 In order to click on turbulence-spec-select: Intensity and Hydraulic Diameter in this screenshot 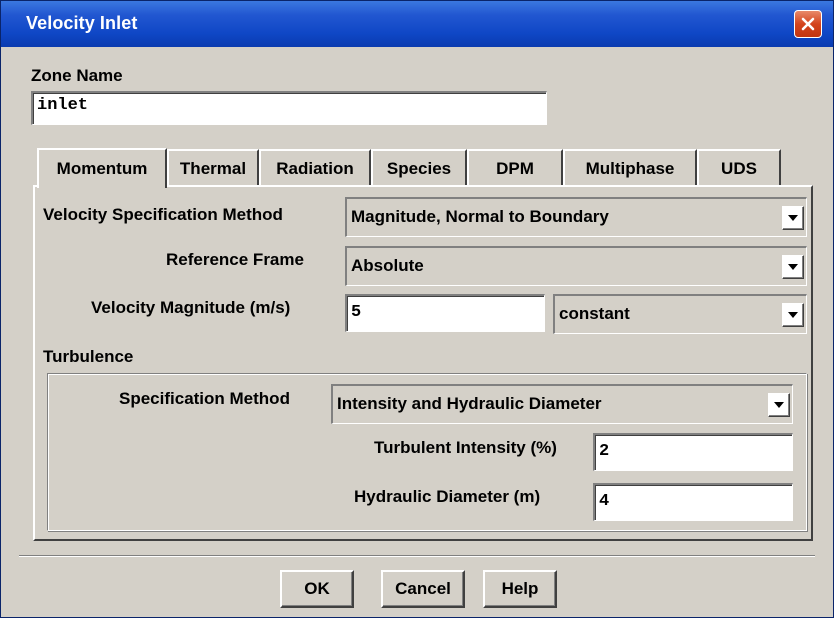, I will do `click(562, 404)`.